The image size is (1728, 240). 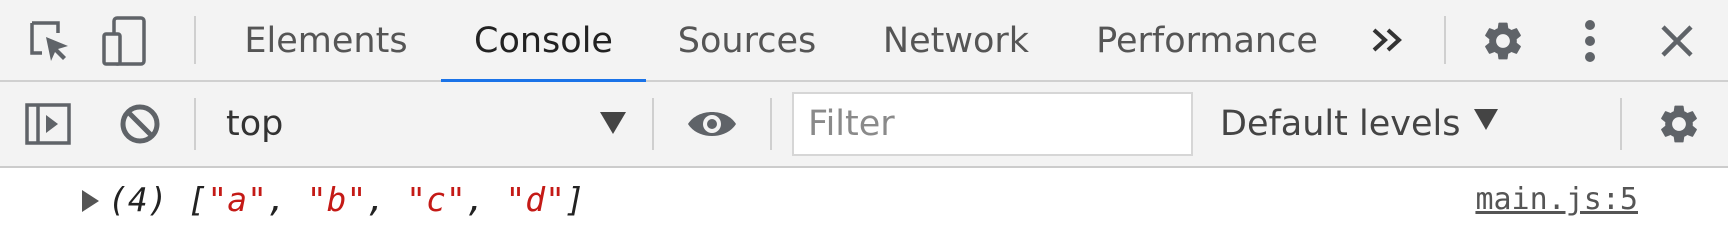 What do you see at coordinates (326, 41) in the screenshot?
I see `tab-elements: Elements` at bounding box center [326, 41].